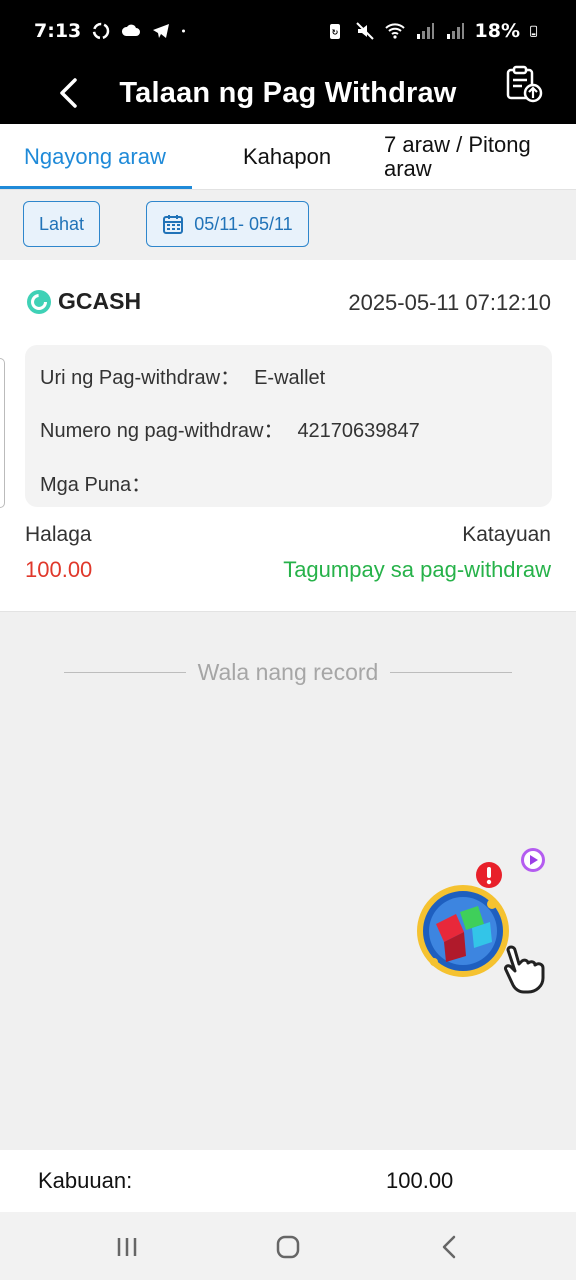 The image size is (576, 1280). What do you see at coordinates (463, 931) in the screenshot?
I see `gift-cube-icon` at bounding box center [463, 931].